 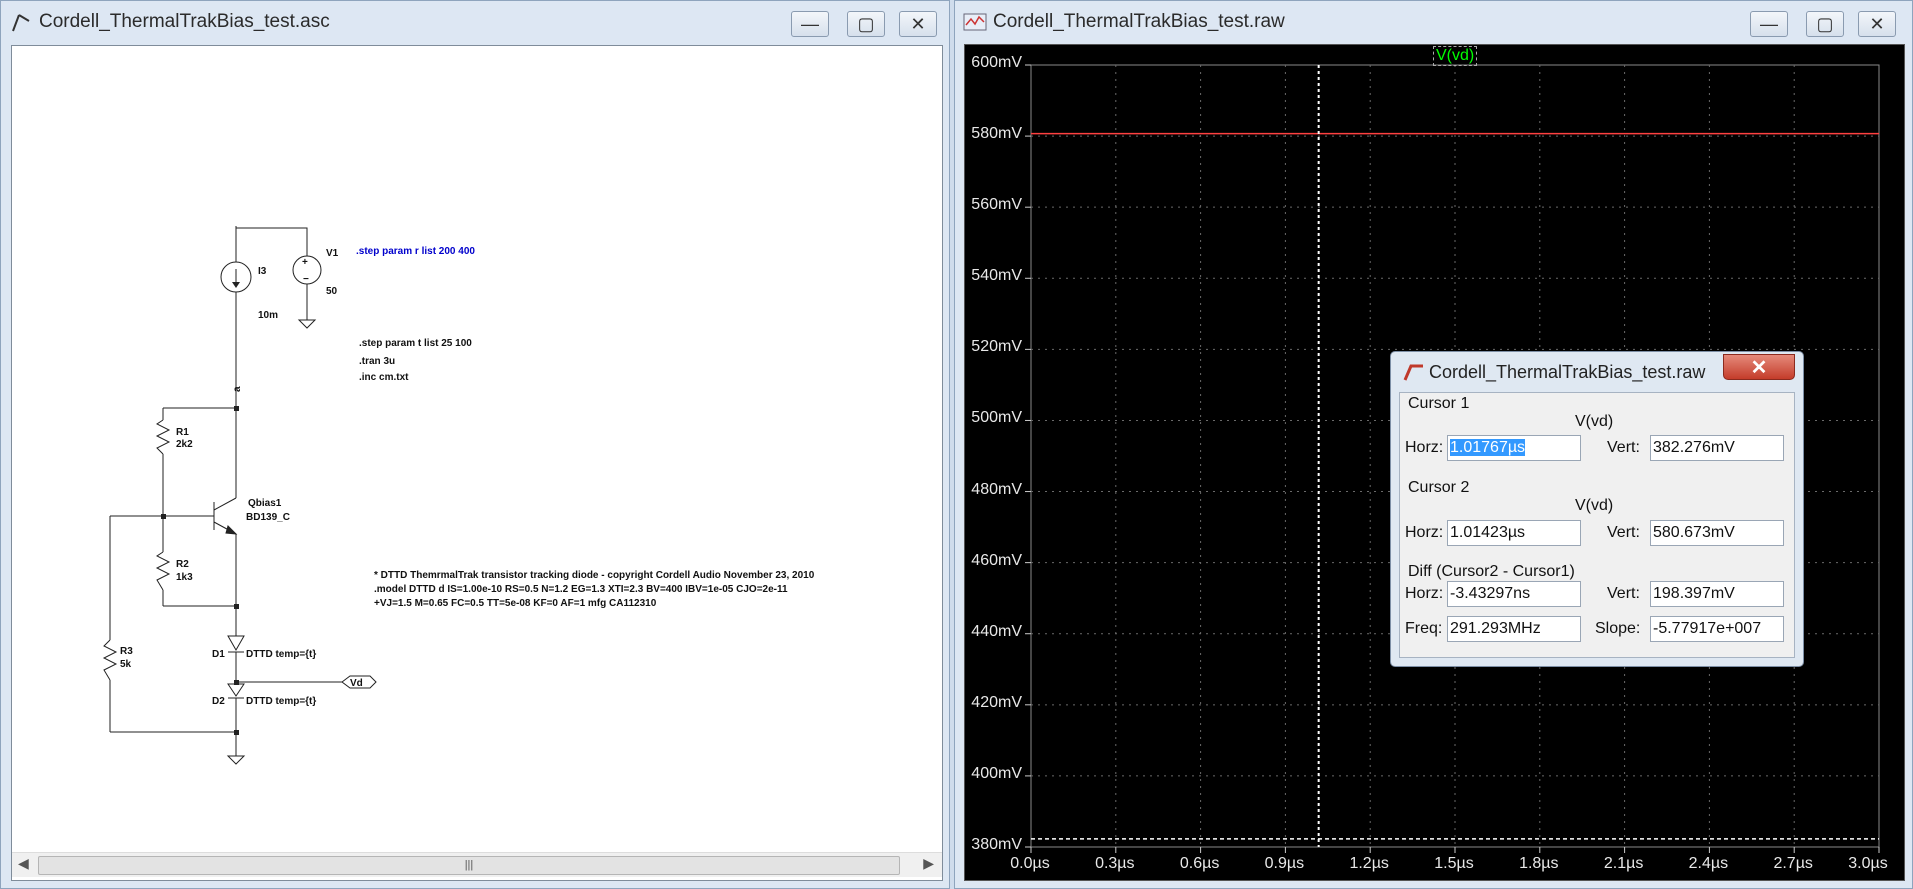 What do you see at coordinates (184, 577) in the screenshot?
I see `r2-value: 1k3` at bounding box center [184, 577].